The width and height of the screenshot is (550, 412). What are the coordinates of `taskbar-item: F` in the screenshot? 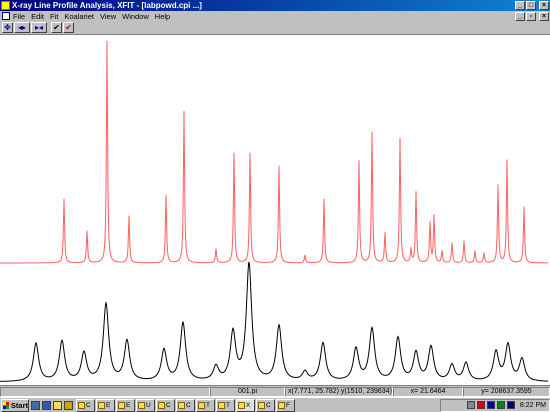 It's located at (285, 405).